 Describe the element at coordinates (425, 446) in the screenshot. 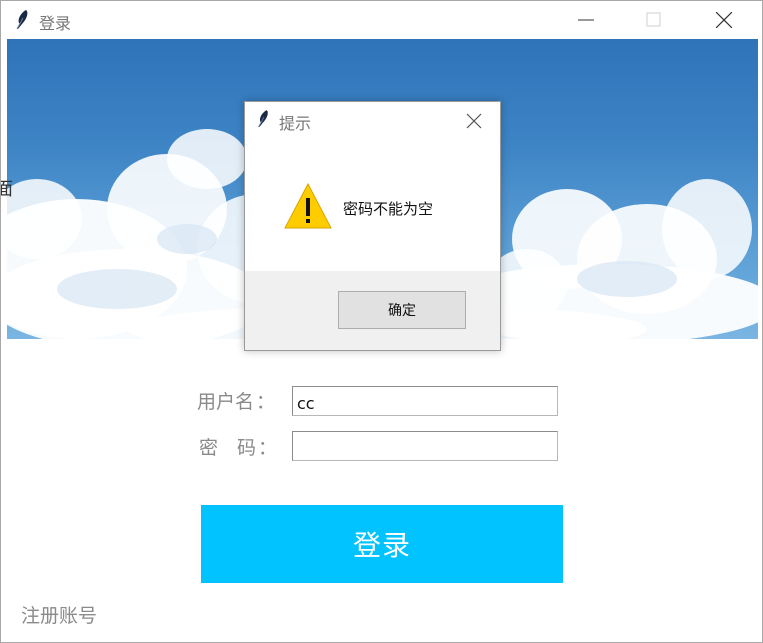

I see `password-input` at that location.